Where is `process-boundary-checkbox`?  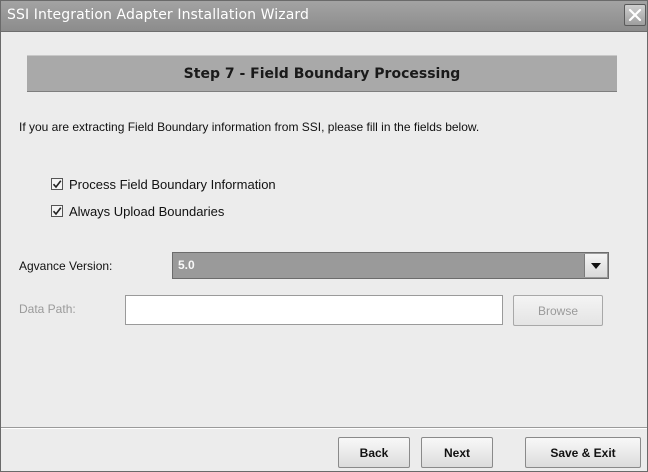
process-boundary-checkbox is located at coordinates (57, 184).